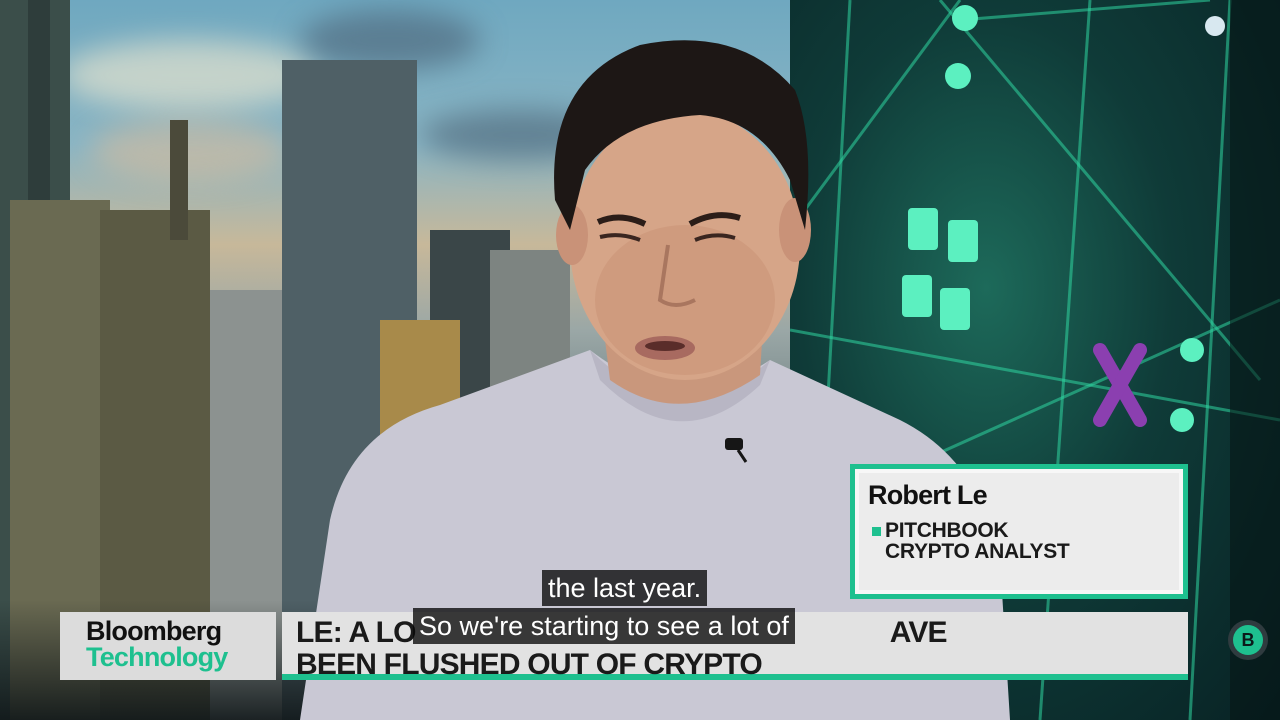 The image size is (1280, 720). What do you see at coordinates (928, 495) in the screenshot?
I see `speaker-name: Robert Le` at bounding box center [928, 495].